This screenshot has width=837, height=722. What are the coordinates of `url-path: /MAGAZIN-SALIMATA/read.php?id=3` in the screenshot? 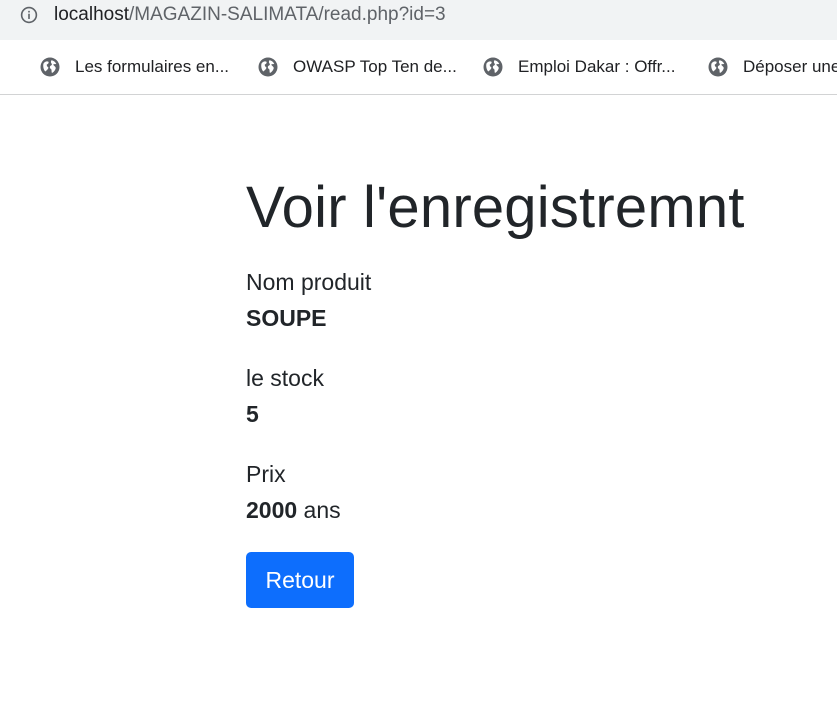 It's located at (287, 14).